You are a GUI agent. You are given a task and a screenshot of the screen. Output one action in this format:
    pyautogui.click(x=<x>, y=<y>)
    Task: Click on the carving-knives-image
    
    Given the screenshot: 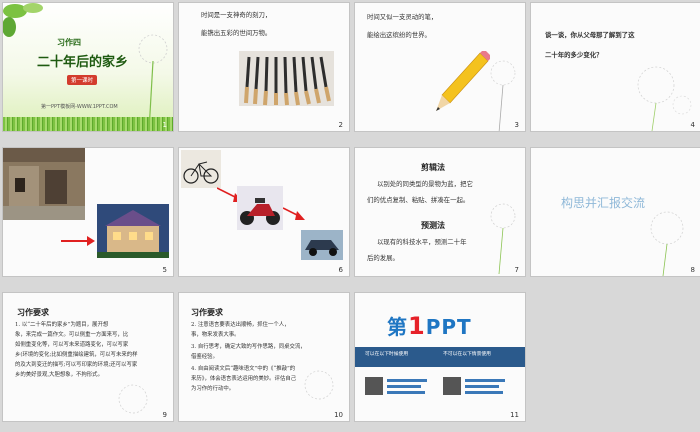 What is the action you would take?
    pyautogui.click(x=286, y=78)
    